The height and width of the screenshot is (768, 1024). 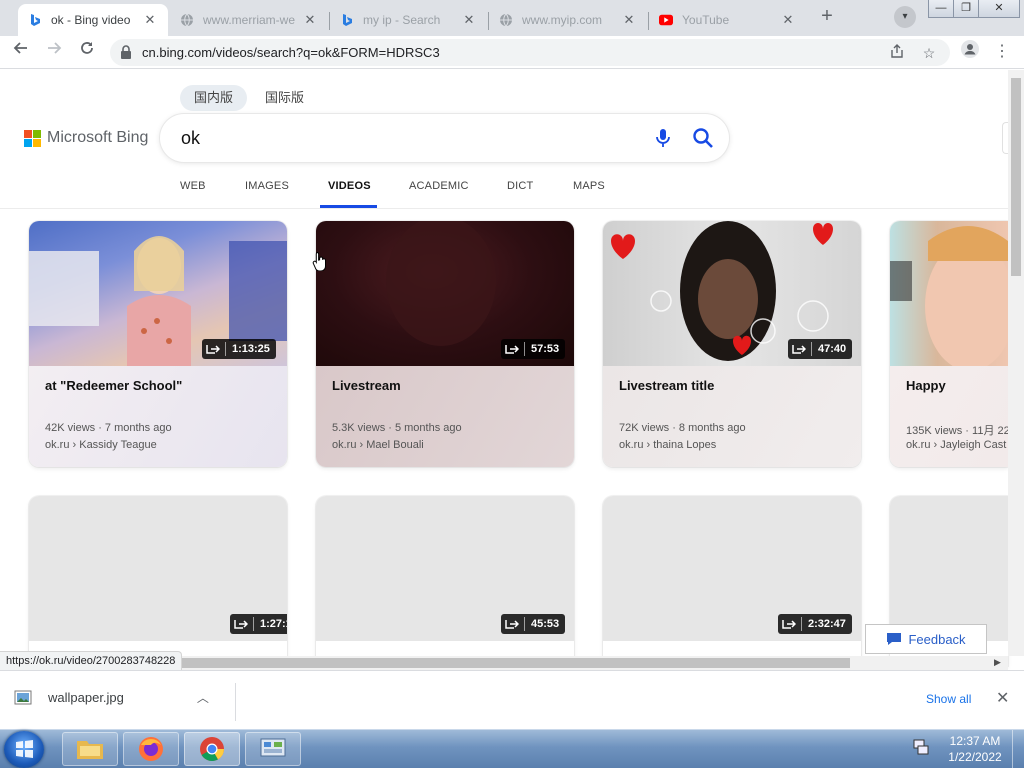 I want to click on video-title: Livestream title, so click(x=666, y=385).